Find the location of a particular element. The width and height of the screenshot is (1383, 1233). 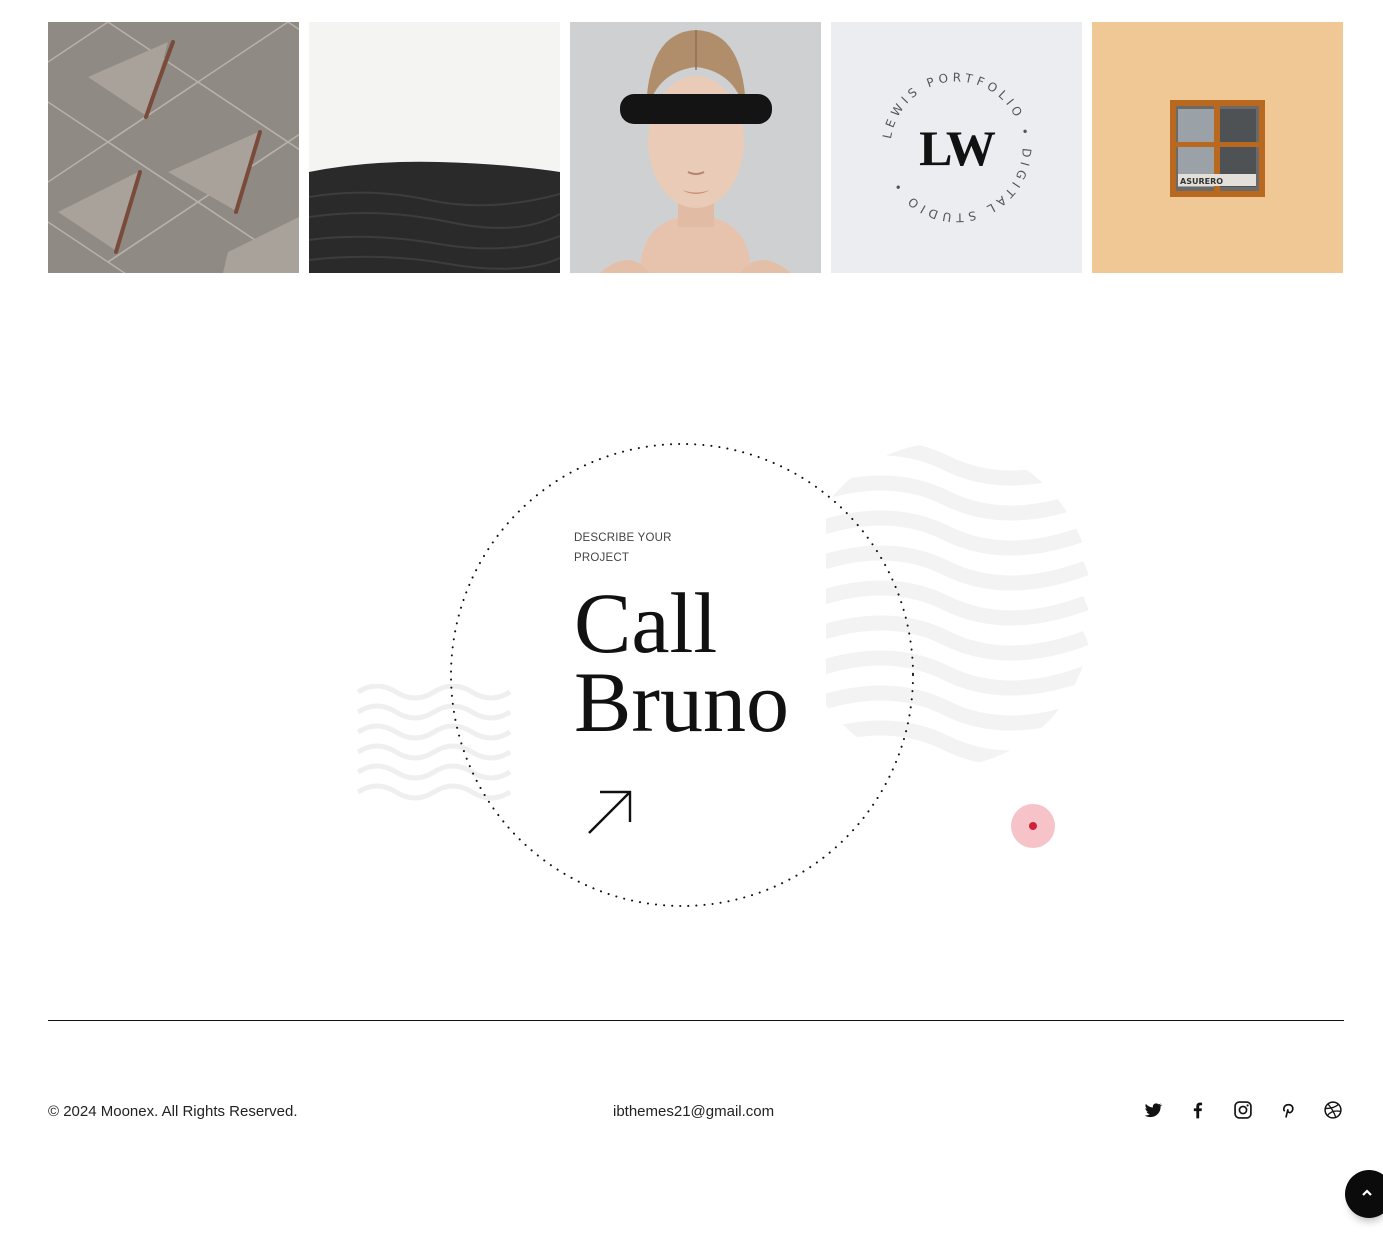

gallery-item-envelopes is located at coordinates (173, 147).